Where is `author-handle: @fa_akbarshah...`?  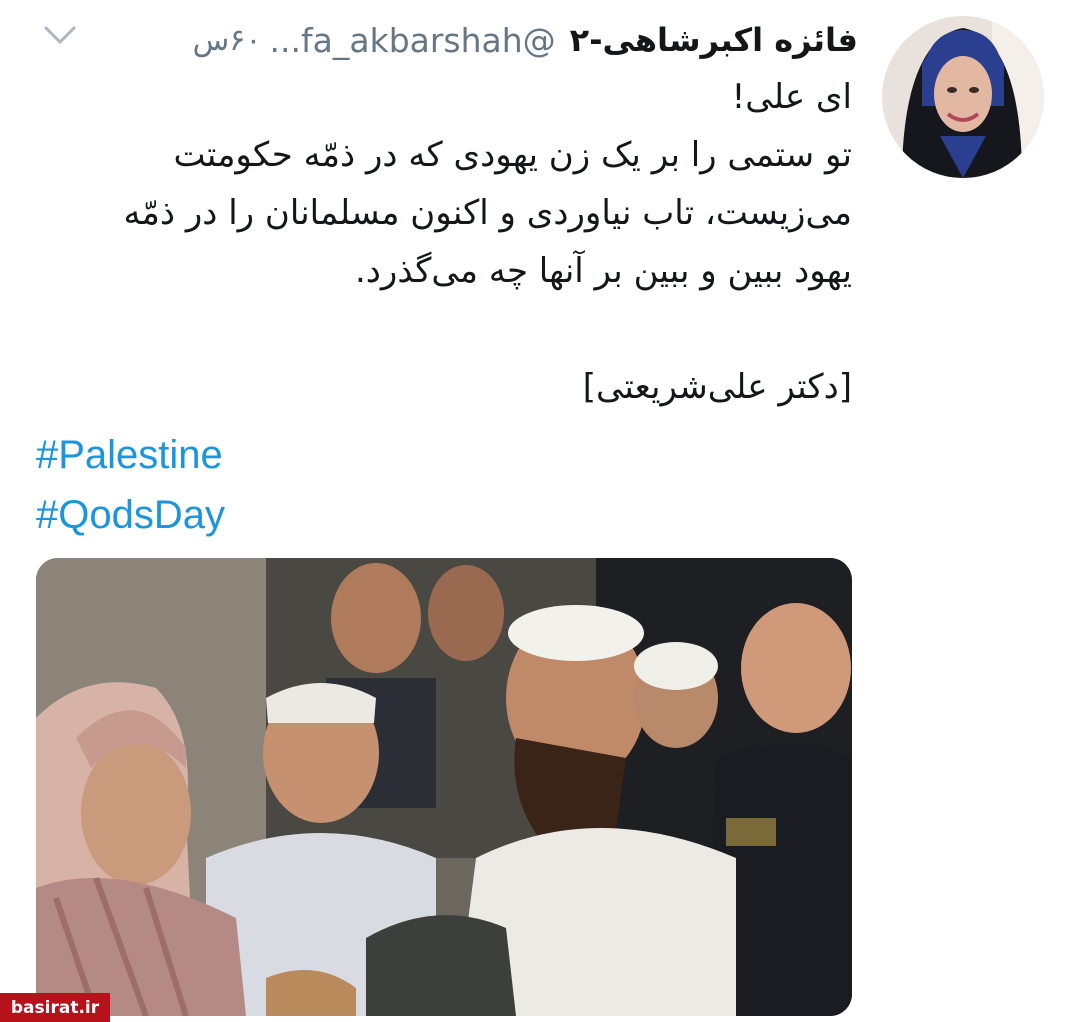
author-handle: @fa_akbarshah... is located at coordinates (413, 40).